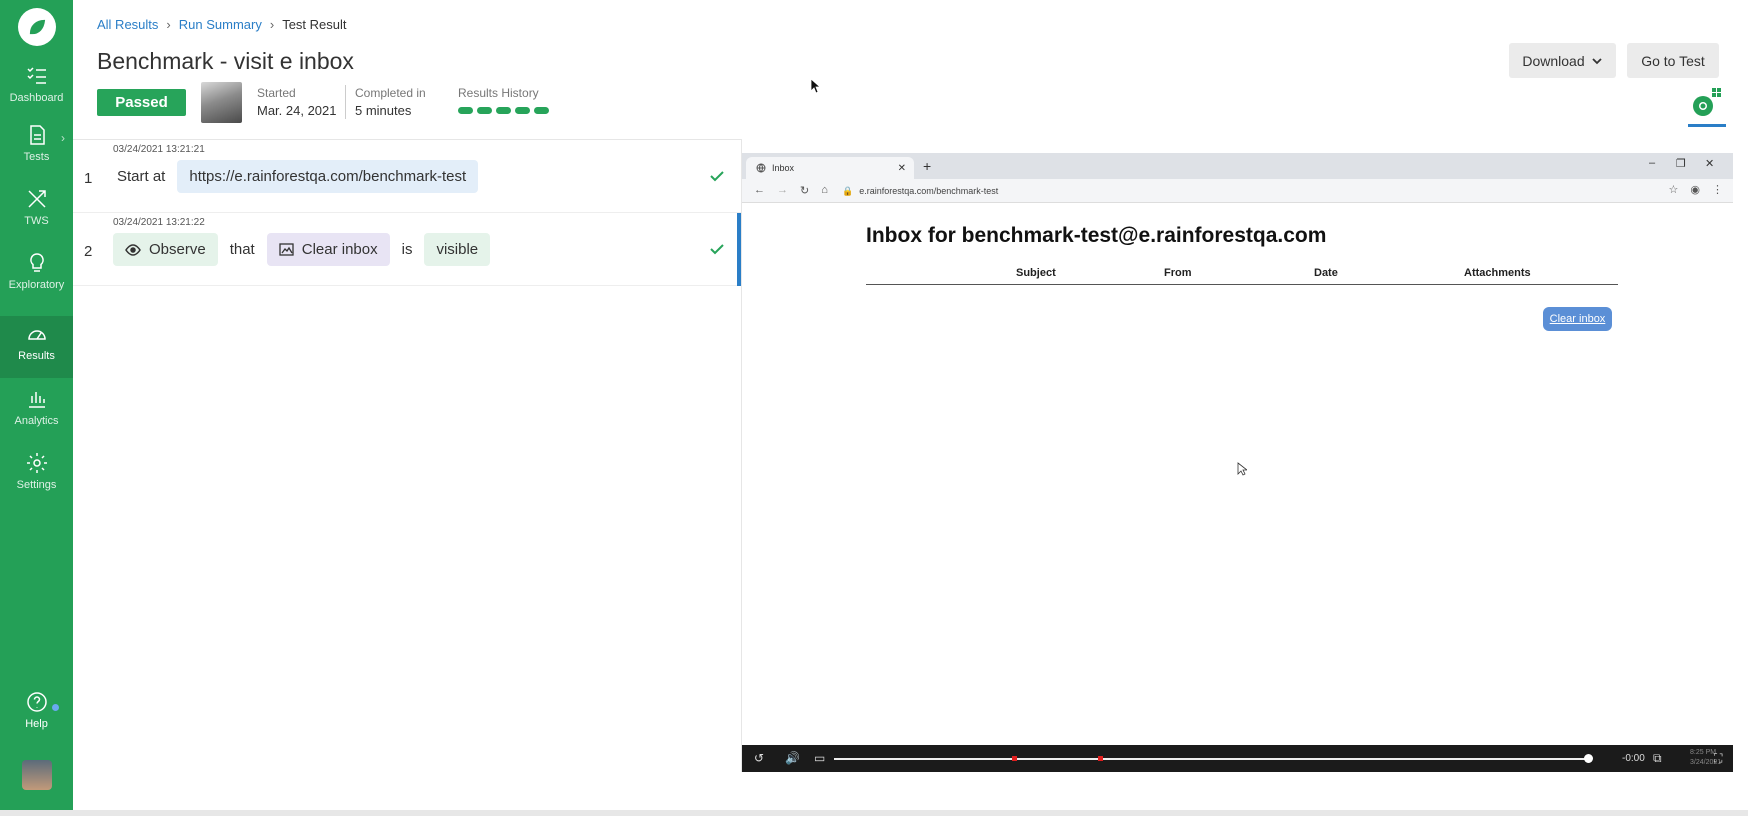 The width and height of the screenshot is (1748, 816). What do you see at coordinates (339, 249) in the screenshot?
I see `step-element-label: Clear inbox` at bounding box center [339, 249].